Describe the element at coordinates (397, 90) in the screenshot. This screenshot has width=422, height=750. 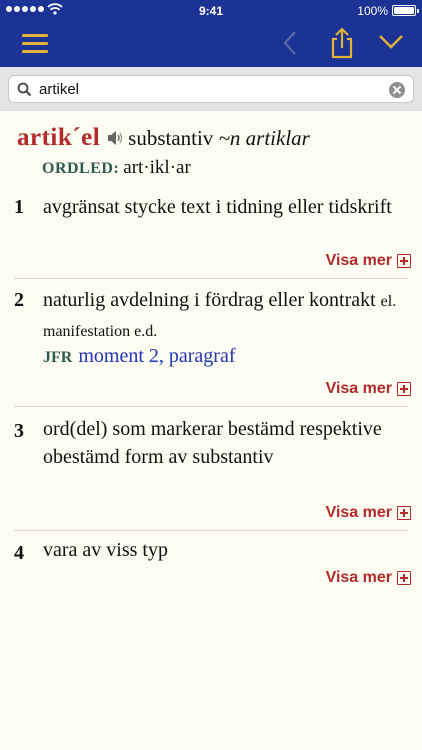
I see `clear-icon` at that location.